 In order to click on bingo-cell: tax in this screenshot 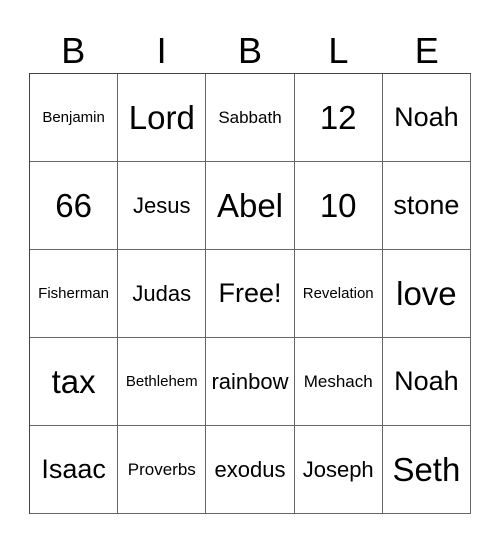, I will do `click(74, 382)`.